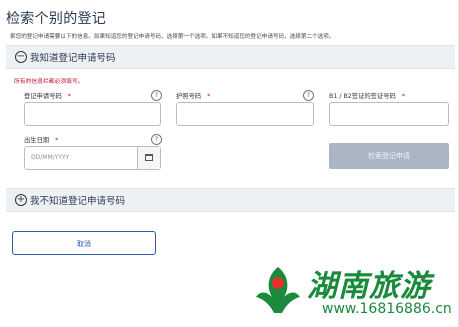 The width and height of the screenshot is (459, 327). Describe the element at coordinates (189, 96) in the screenshot. I see `passport-number-label-text: 护照号码` at that location.